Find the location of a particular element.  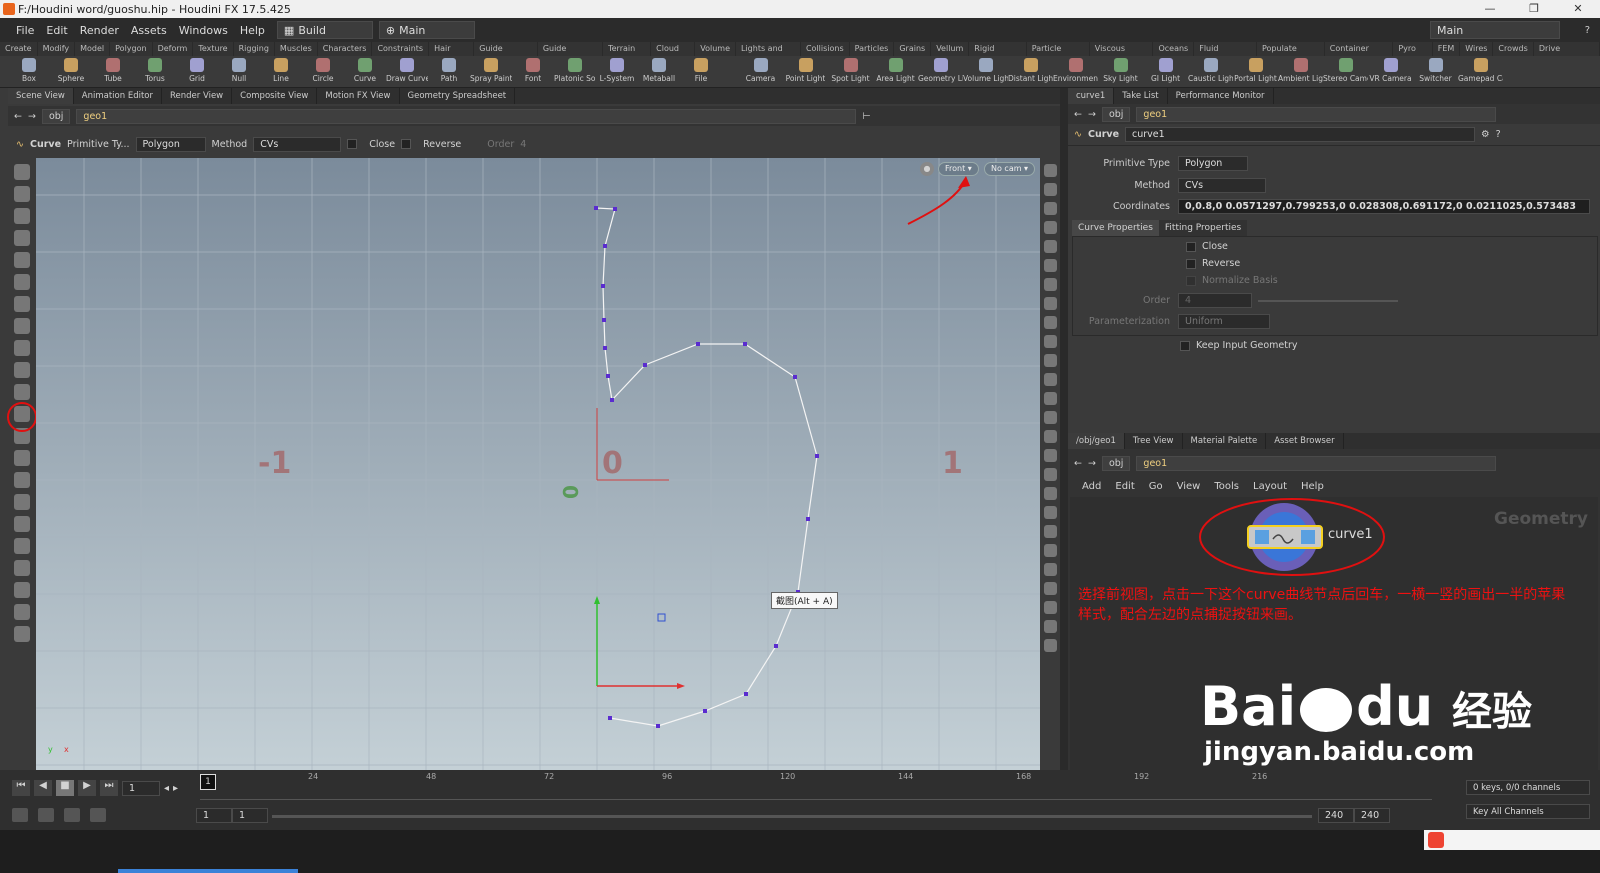

param-method-select: CVs is located at coordinates (1222, 185).